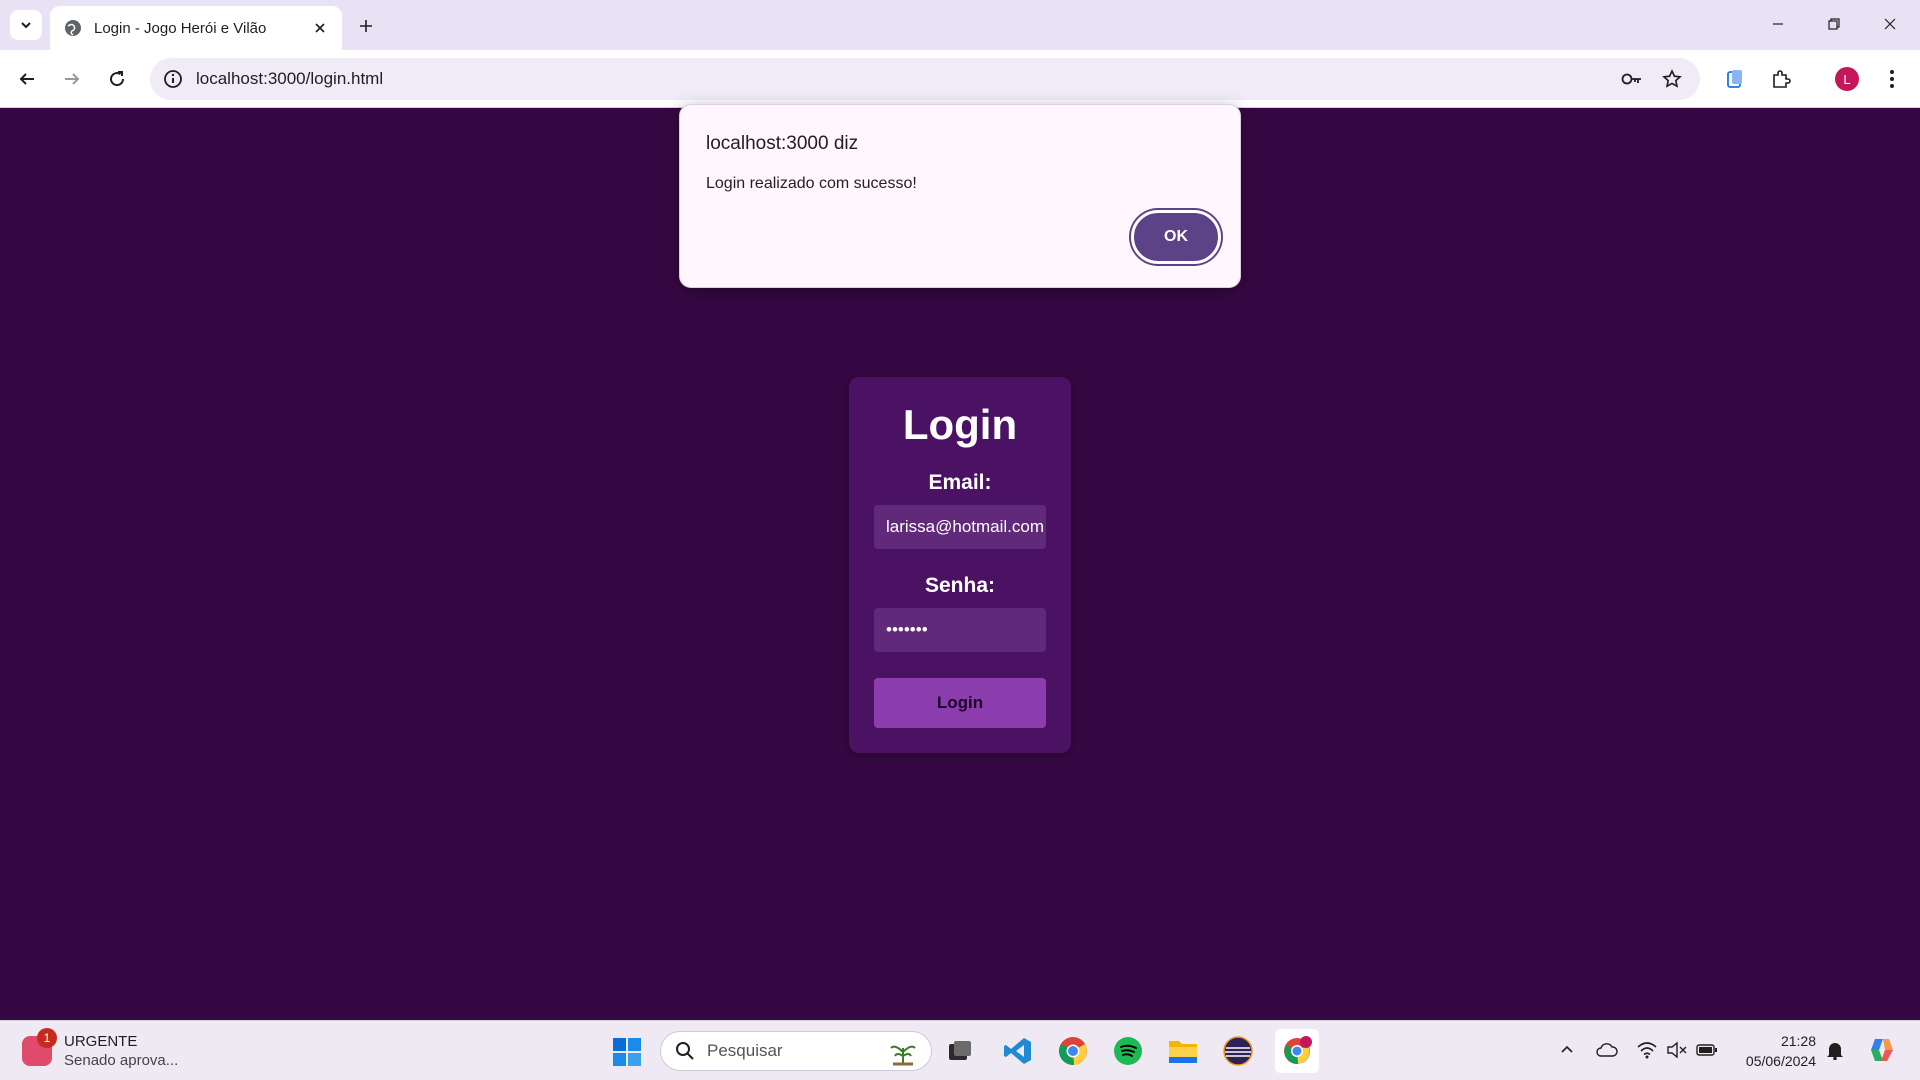  I want to click on back-button, so click(27, 79).